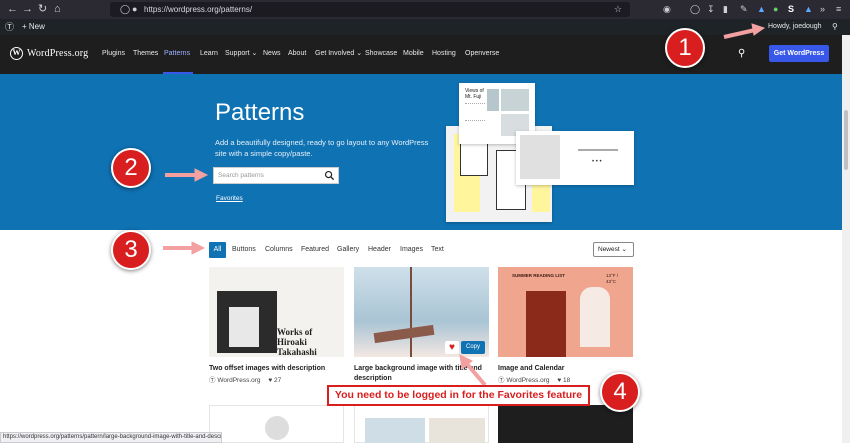  I want to click on download-icon: ↧, so click(711, 9).